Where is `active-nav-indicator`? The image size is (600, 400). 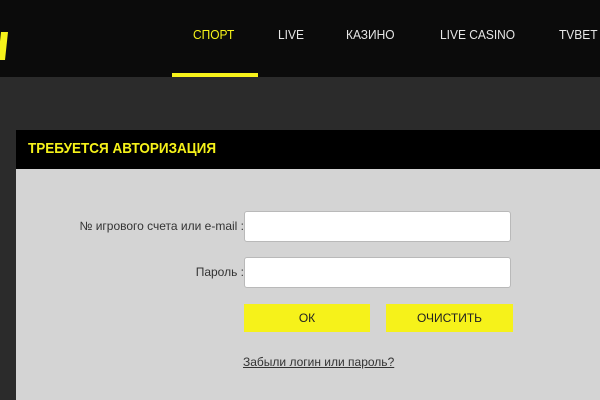
active-nav-indicator is located at coordinates (215, 75).